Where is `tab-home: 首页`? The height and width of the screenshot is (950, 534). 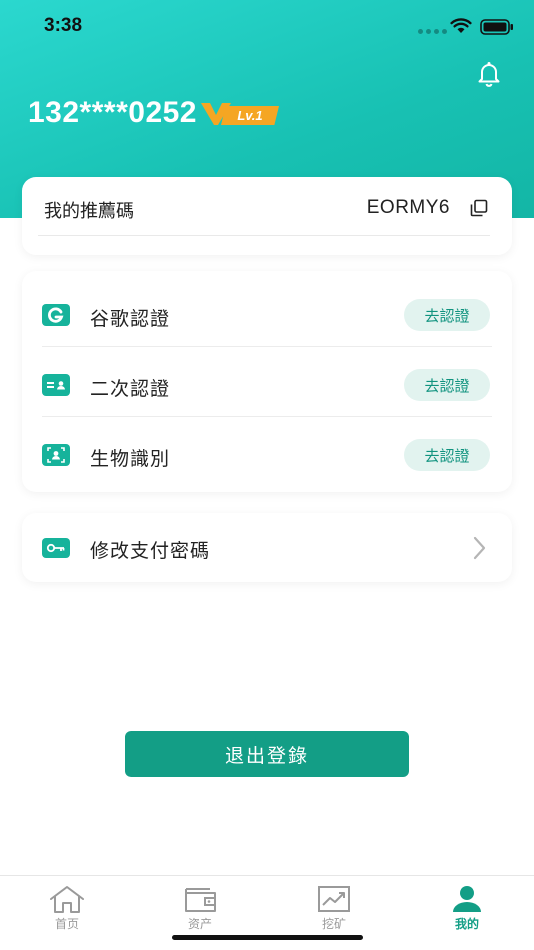
tab-home: 首页 is located at coordinates (67, 908).